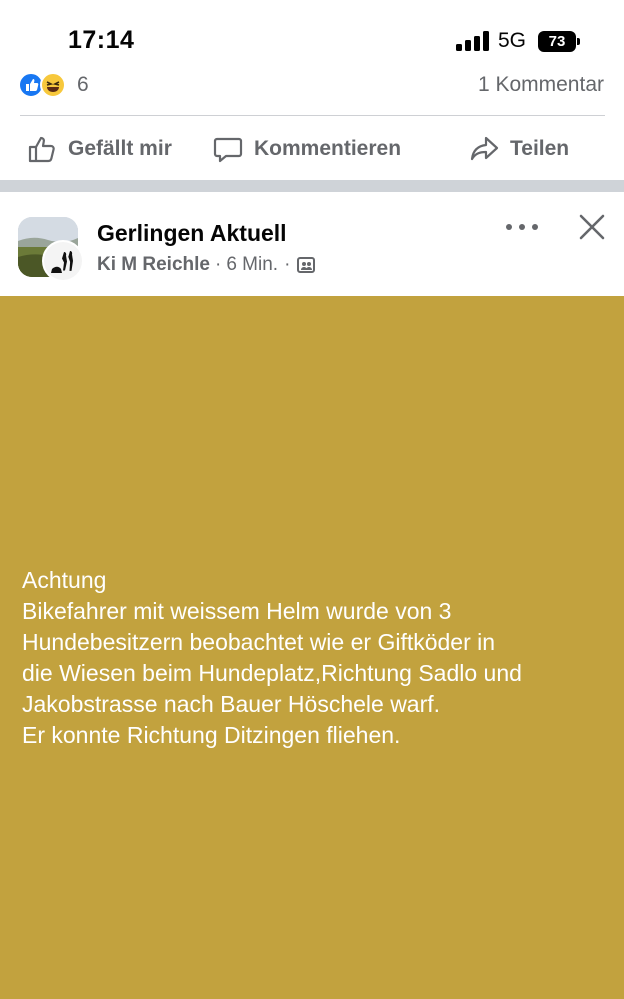 Image resolution: width=624 pixels, height=999 pixels. What do you see at coordinates (472, 41) in the screenshot?
I see `signal-strength-icon` at bounding box center [472, 41].